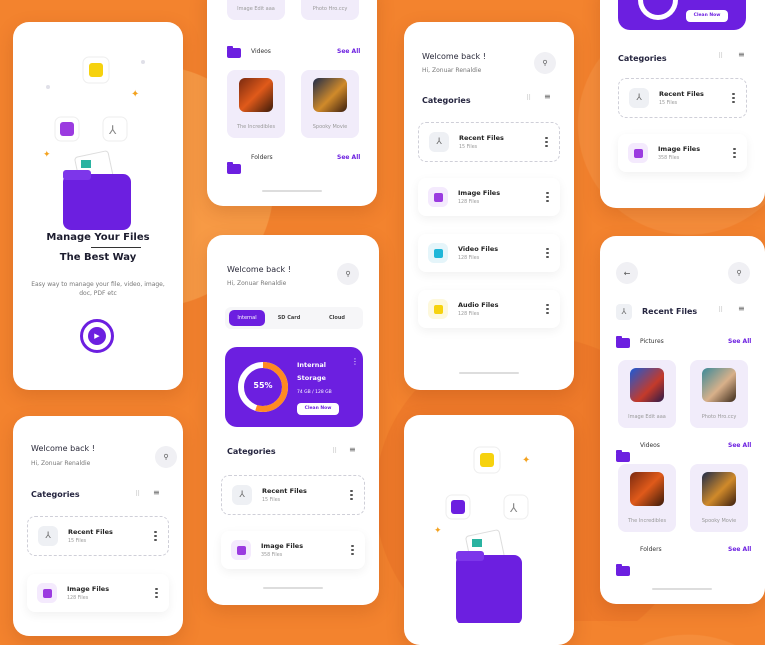 This screenshot has height=645, width=765. I want to click on next-button: ▶, so click(97, 336).